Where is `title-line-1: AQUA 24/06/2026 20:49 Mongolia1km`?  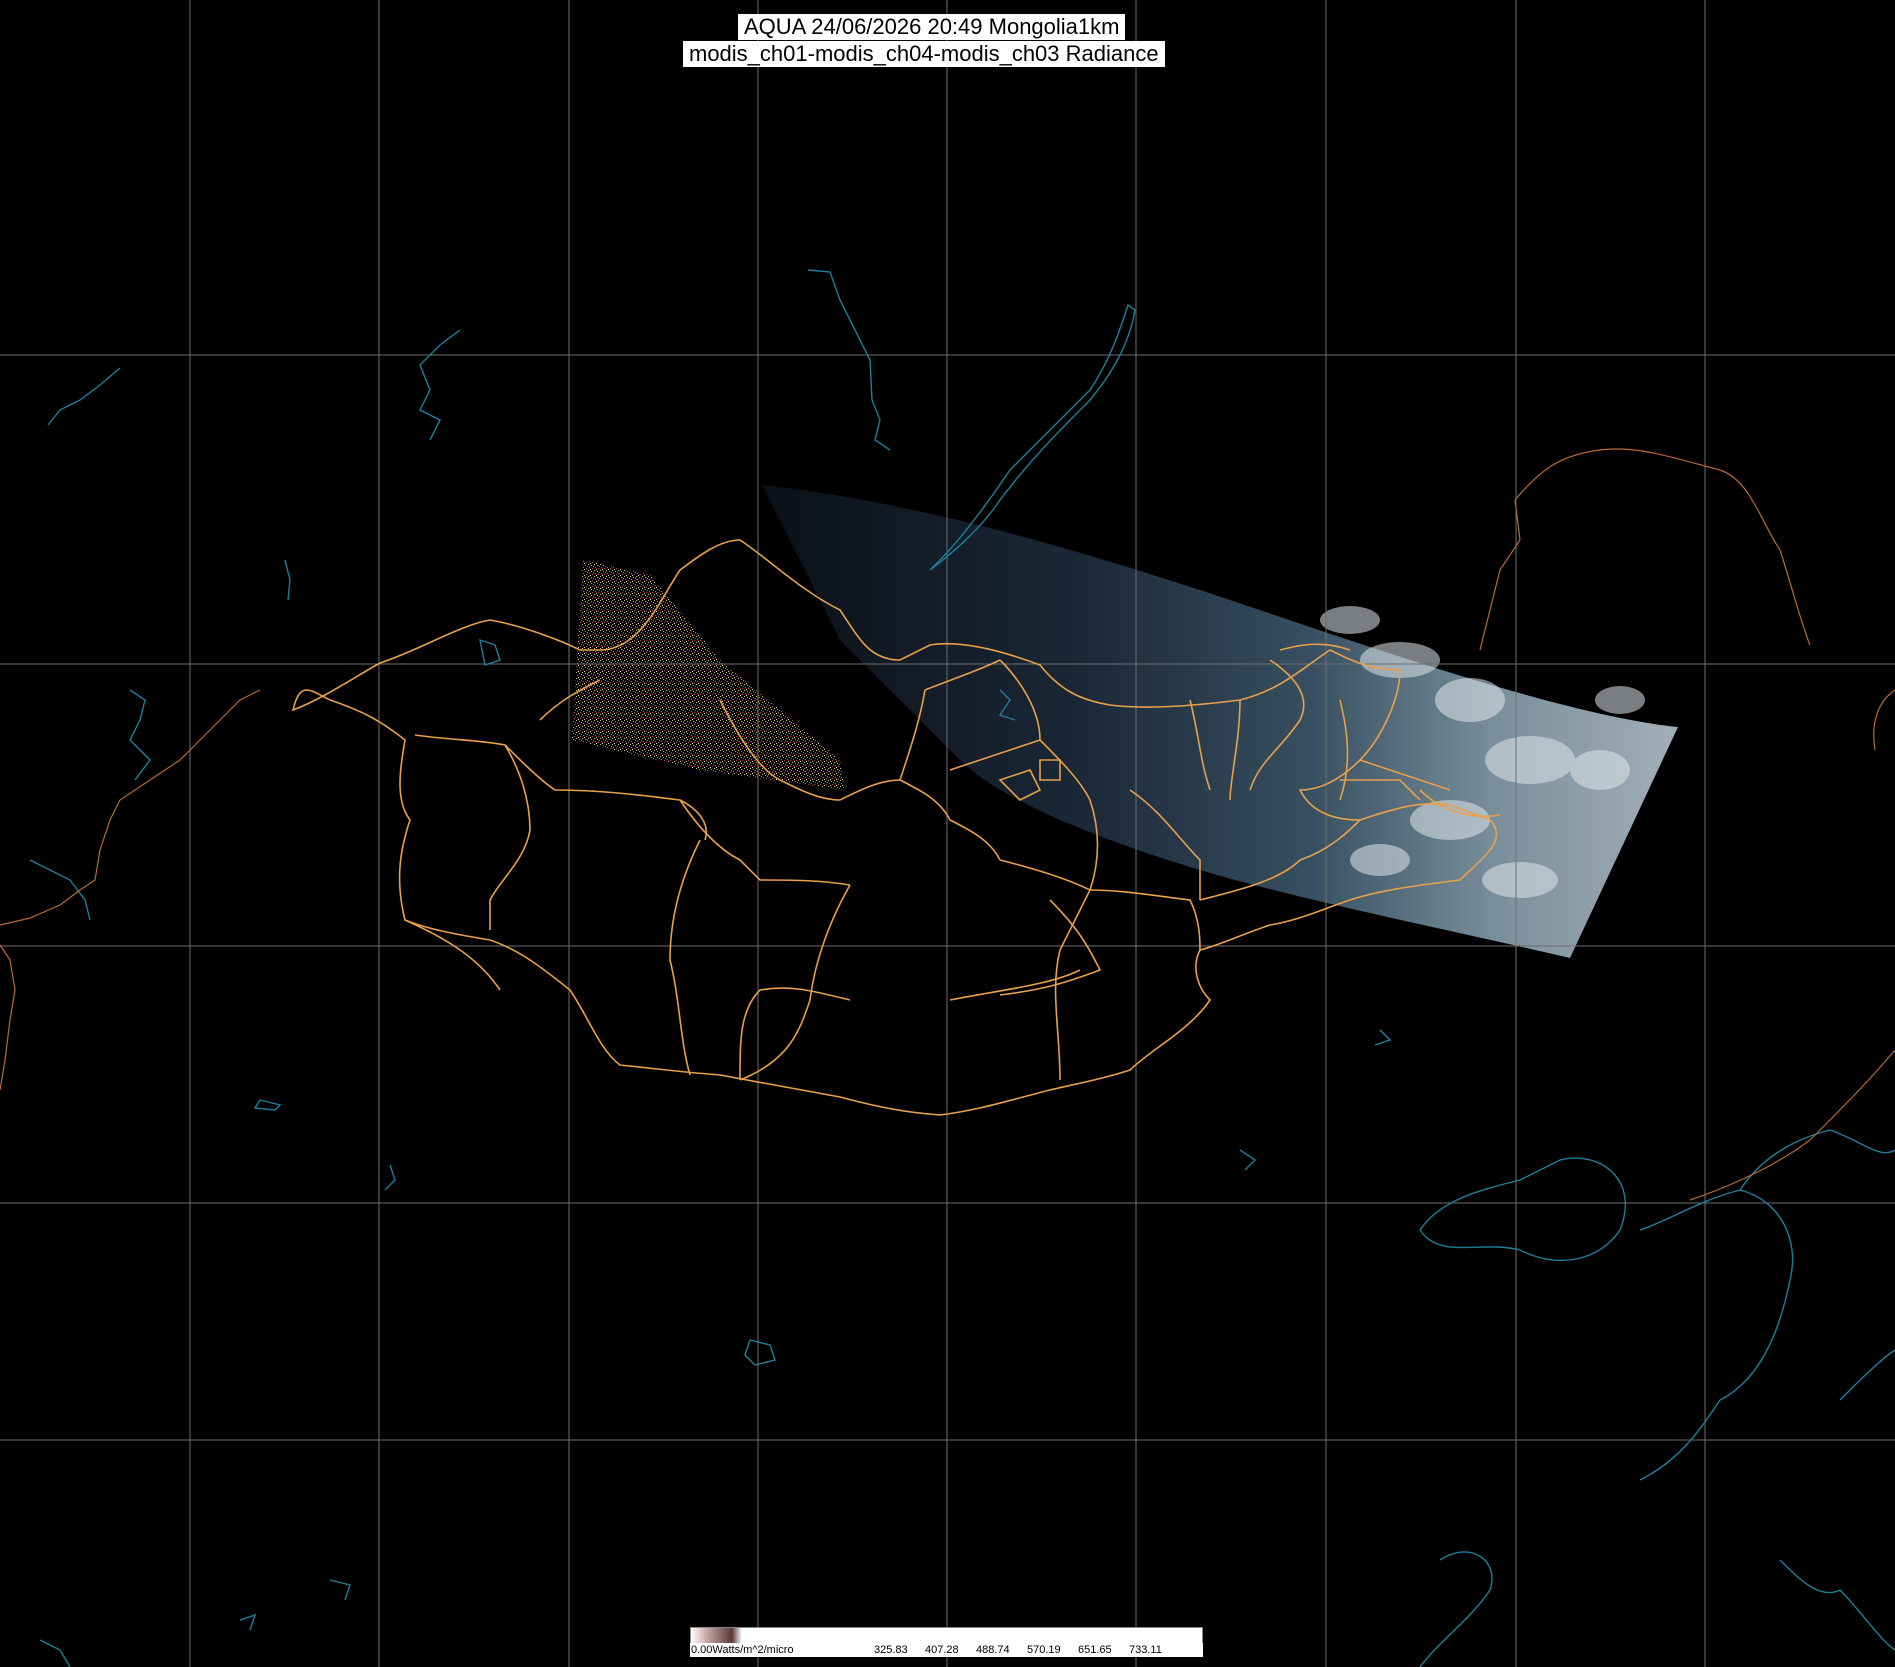 title-line-1: AQUA 24/06/2026 20:49 Mongolia1km is located at coordinates (932, 27).